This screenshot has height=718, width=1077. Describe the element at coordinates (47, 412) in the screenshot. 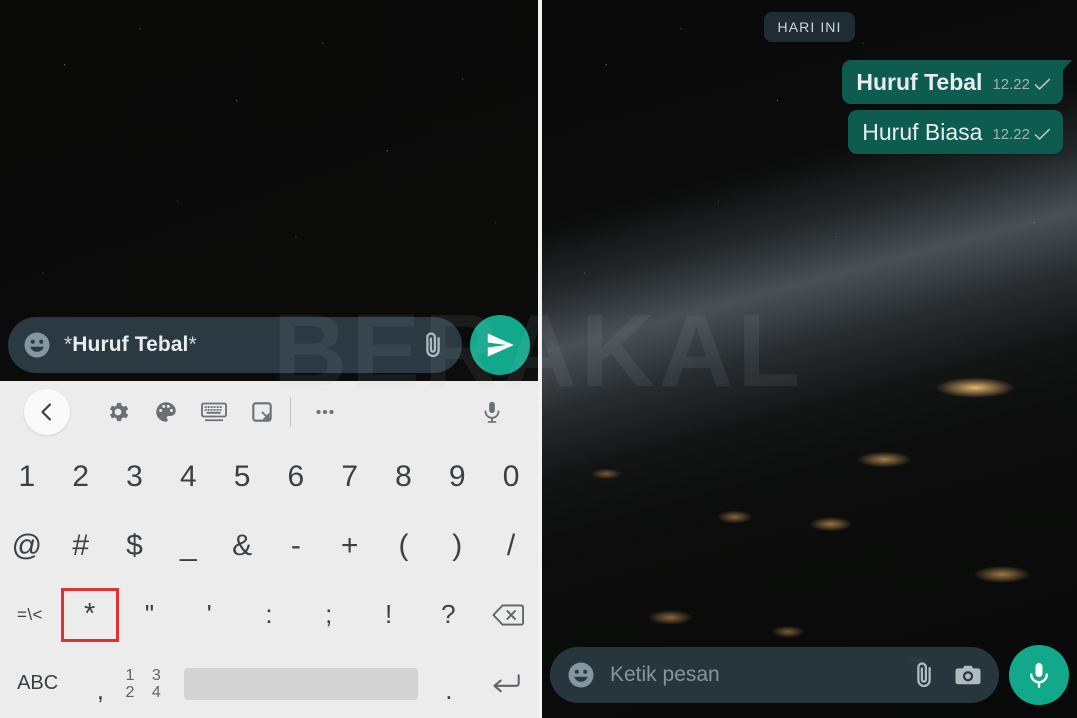

I see `back-icon` at that location.